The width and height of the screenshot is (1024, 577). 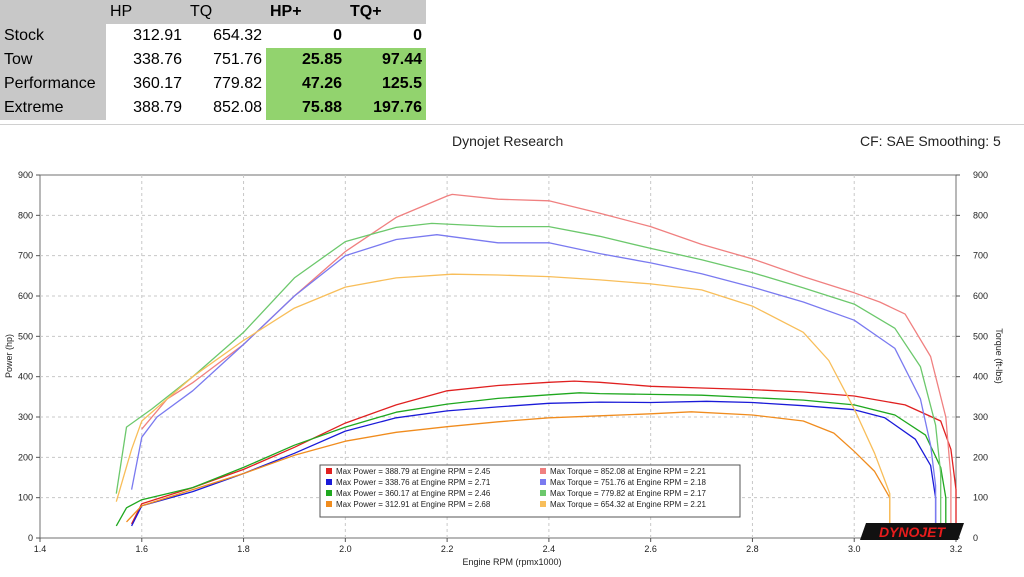 What do you see at coordinates (25, 336) in the screenshot?
I see `y-tick-label: 500` at bounding box center [25, 336].